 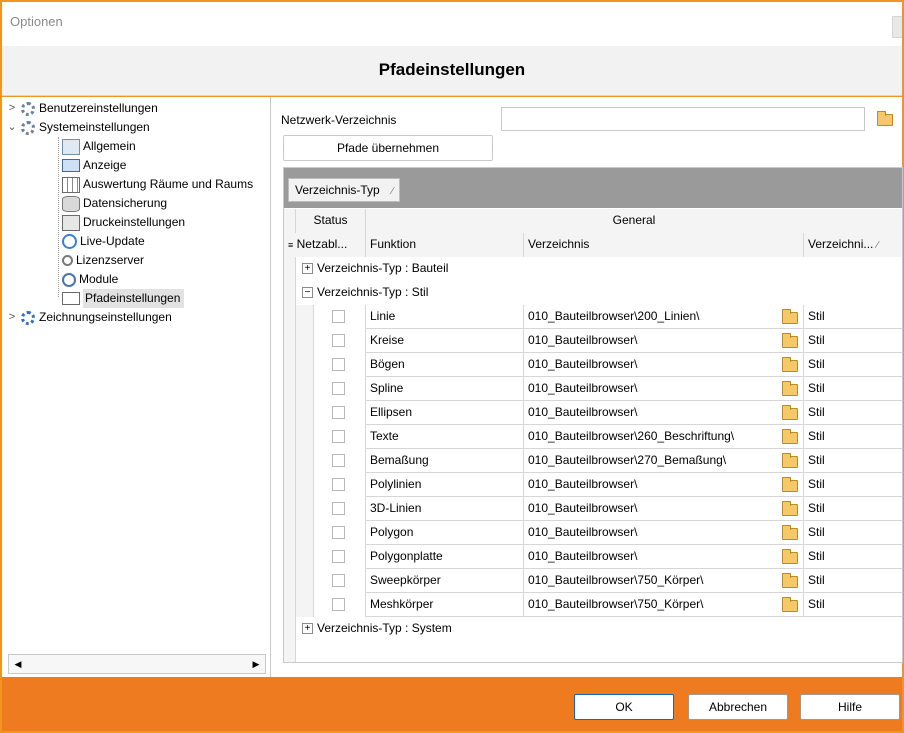 I want to click on group-row: + Verzeichnis-Typ : Bauteil, so click(x=593, y=269).